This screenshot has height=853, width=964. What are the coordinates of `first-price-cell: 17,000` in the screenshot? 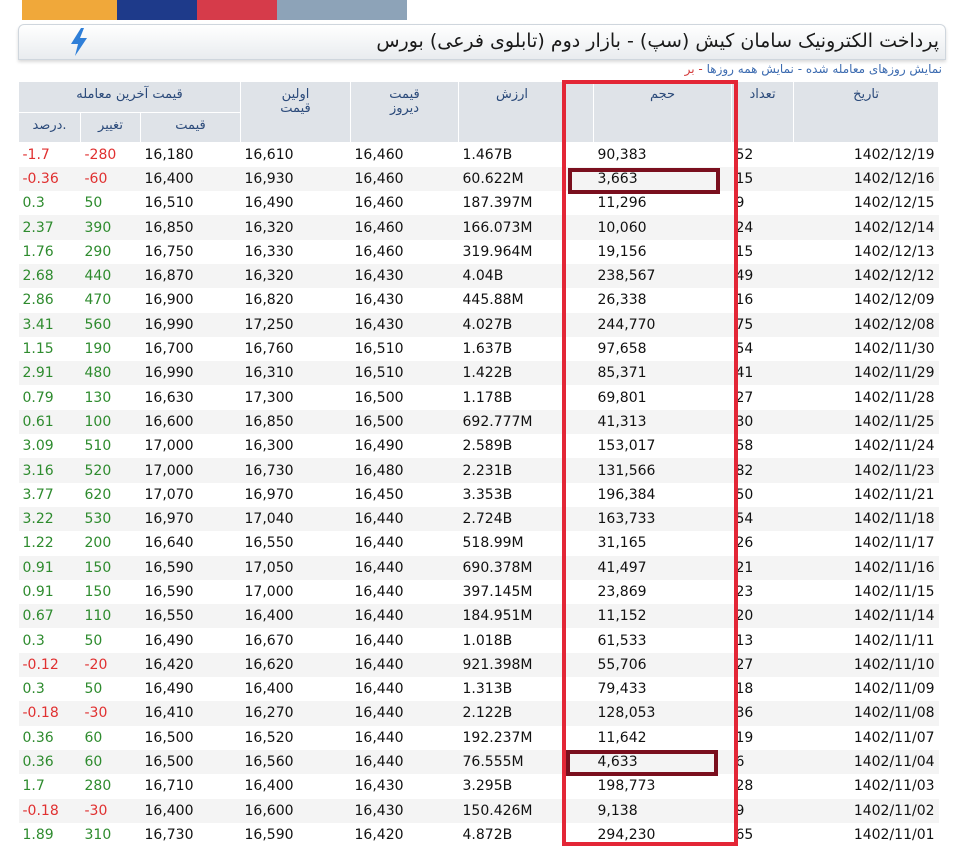 It's located at (269, 591).